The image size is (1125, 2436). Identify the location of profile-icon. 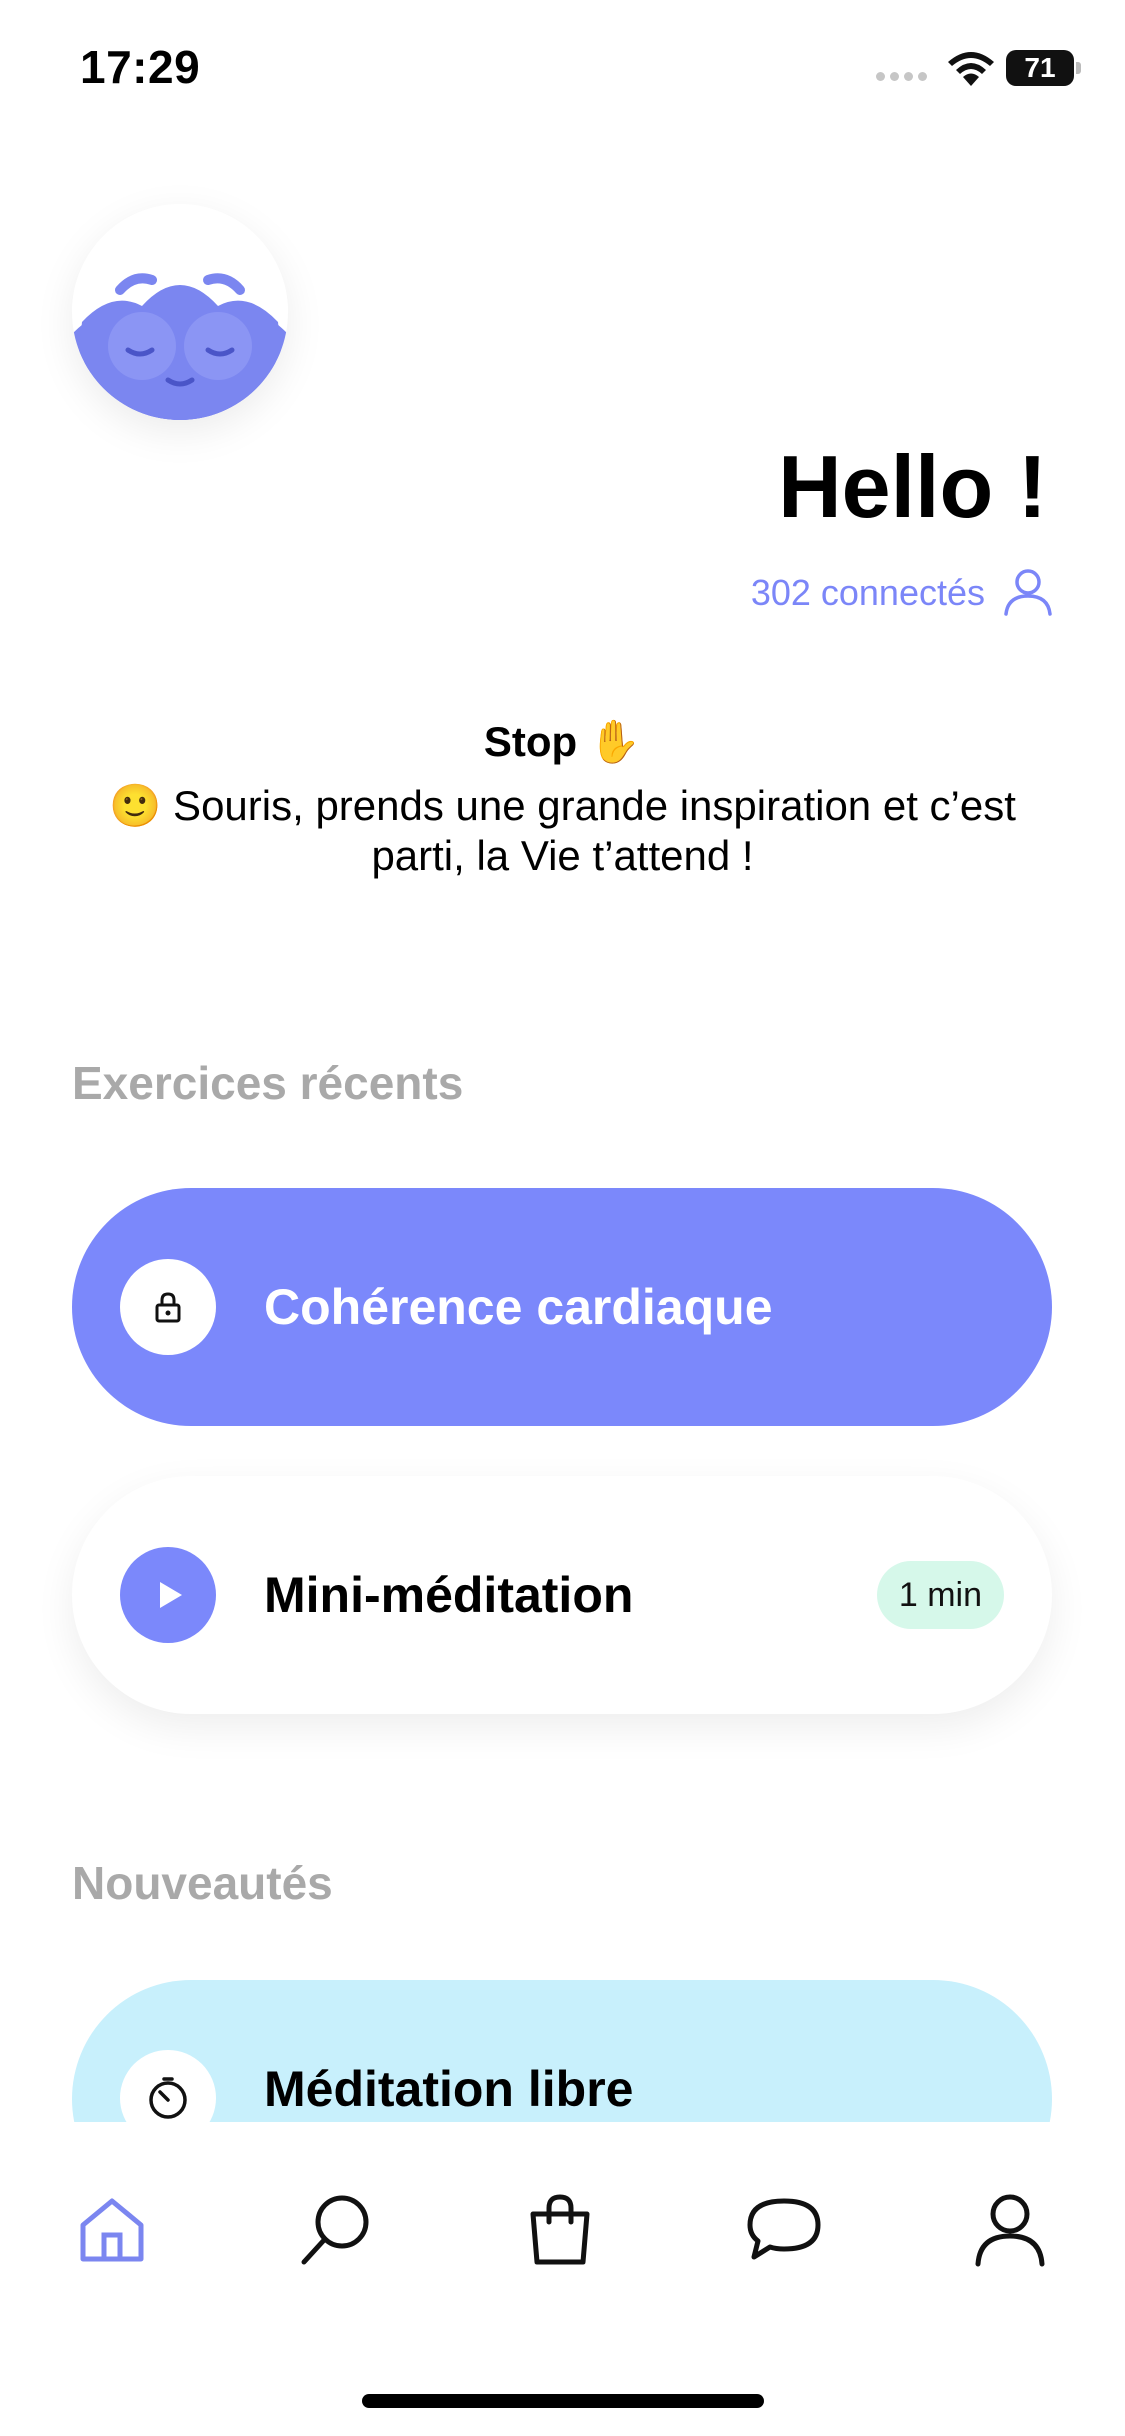
(1010, 2230).